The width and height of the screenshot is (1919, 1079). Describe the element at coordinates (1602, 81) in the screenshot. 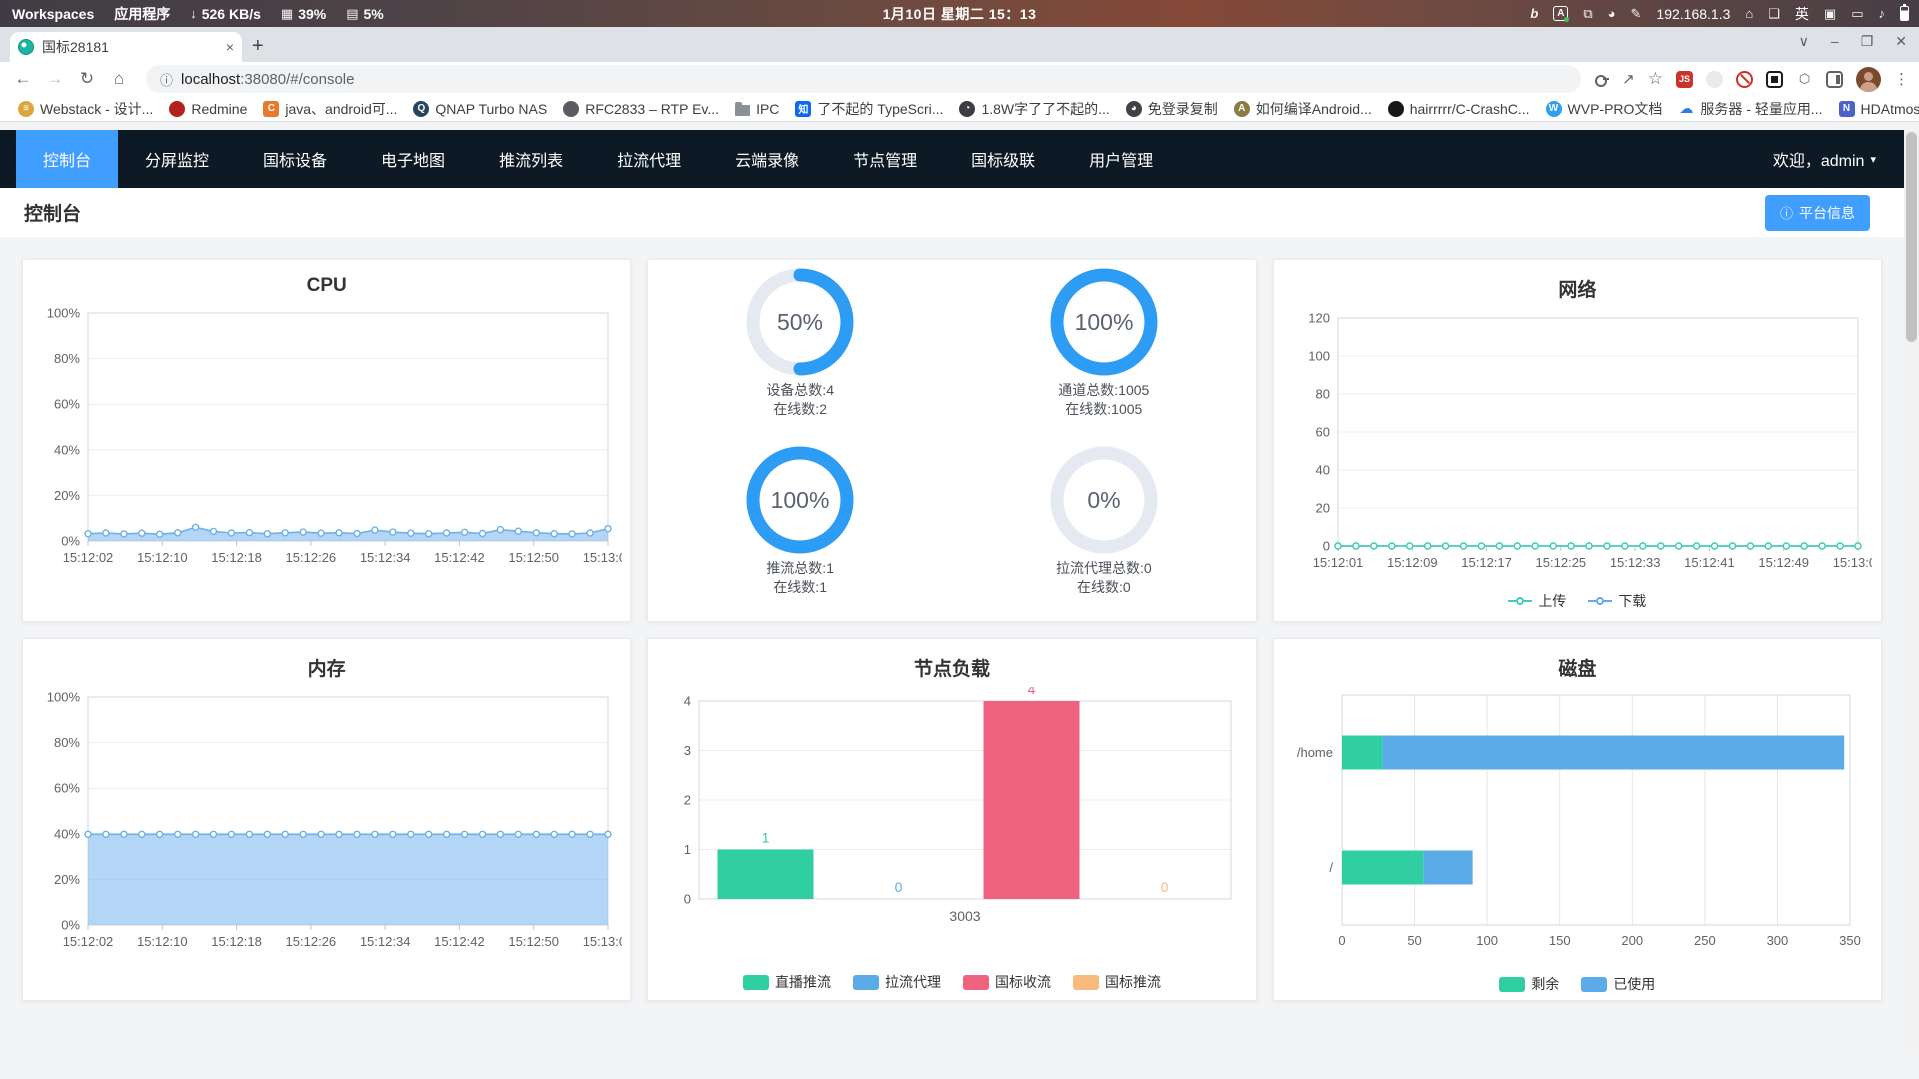

I see `password-manager-icon` at that location.